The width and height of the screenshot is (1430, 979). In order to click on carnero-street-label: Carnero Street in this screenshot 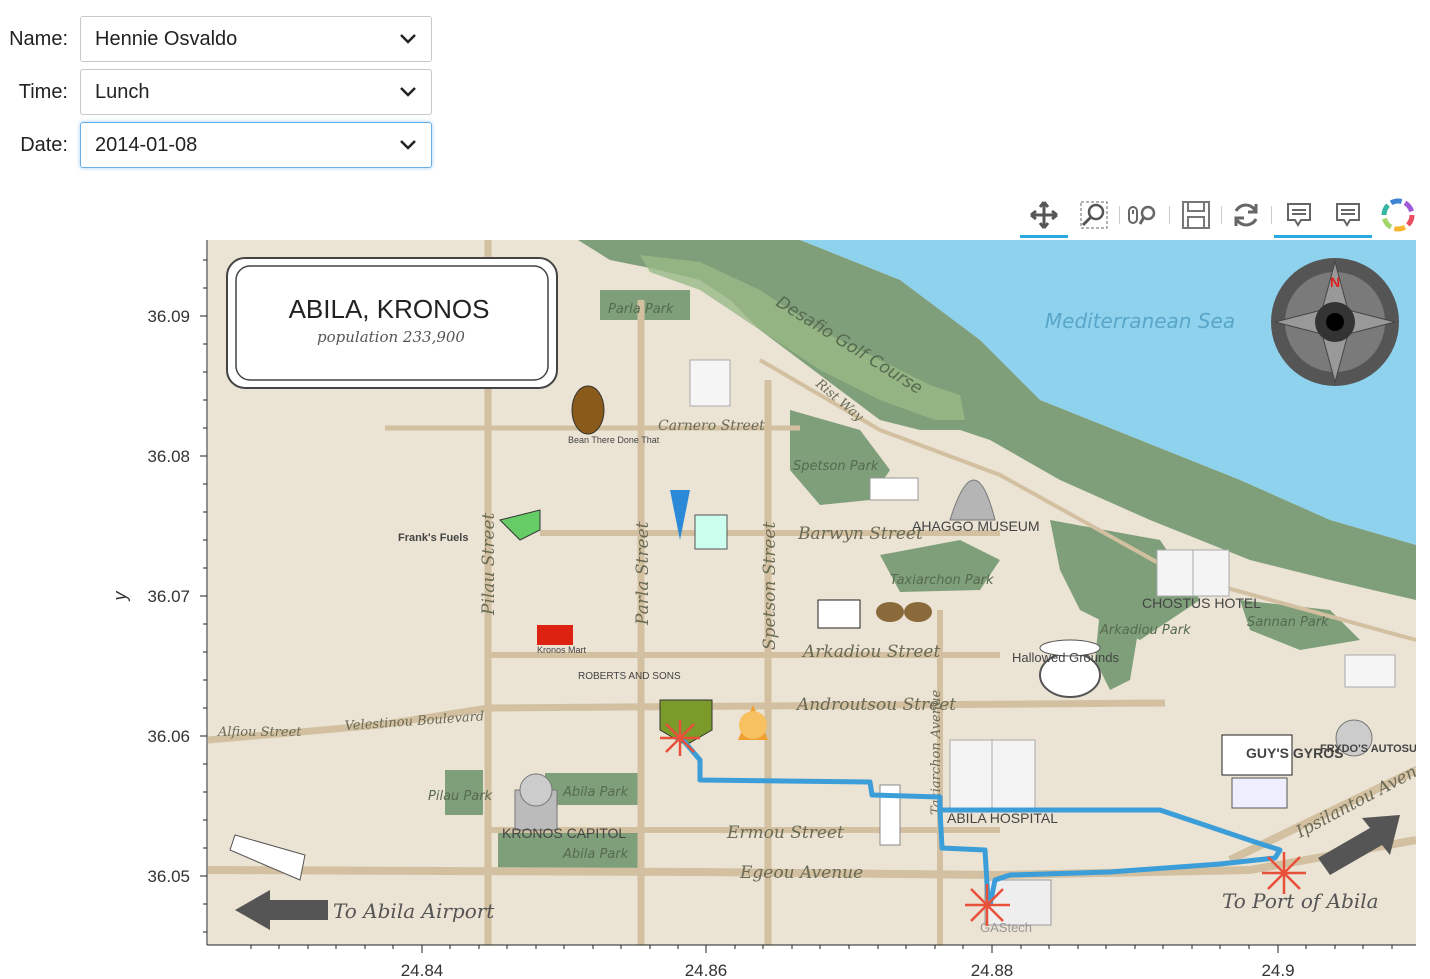, I will do `click(711, 426)`.